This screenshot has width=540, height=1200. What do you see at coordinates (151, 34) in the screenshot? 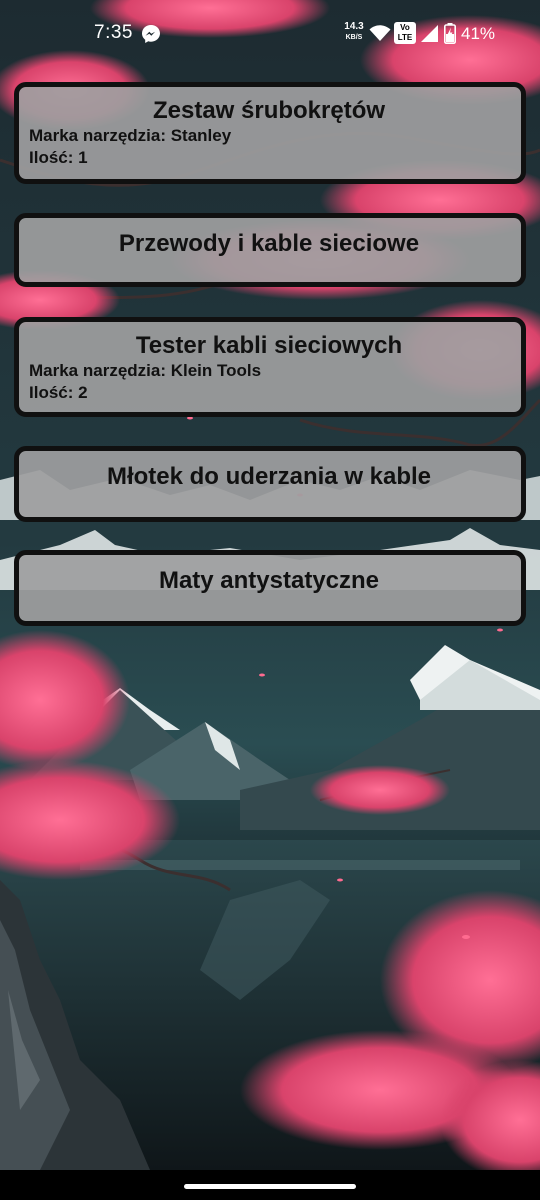
I see `messenger-icon` at bounding box center [151, 34].